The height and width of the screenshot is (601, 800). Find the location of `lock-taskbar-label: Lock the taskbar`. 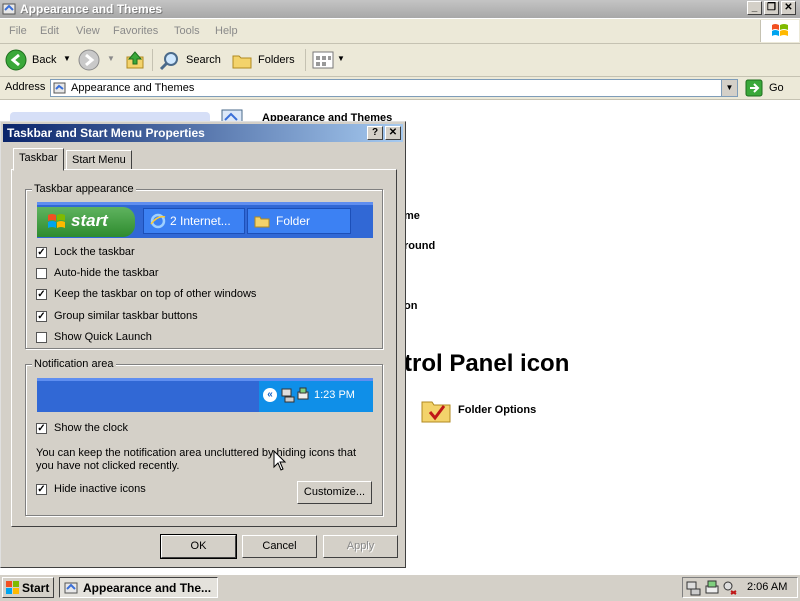

lock-taskbar-label: Lock the taskbar is located at coordinates (94, 252).